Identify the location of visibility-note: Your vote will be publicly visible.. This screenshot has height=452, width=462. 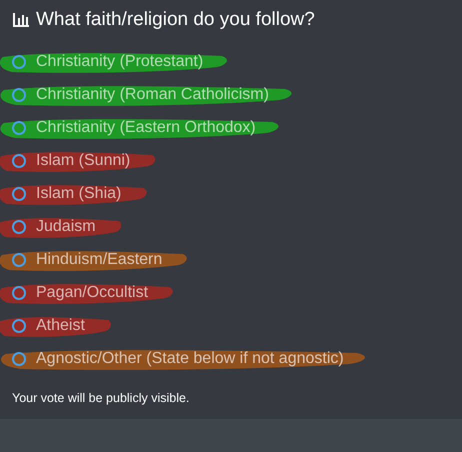
(101, 398).